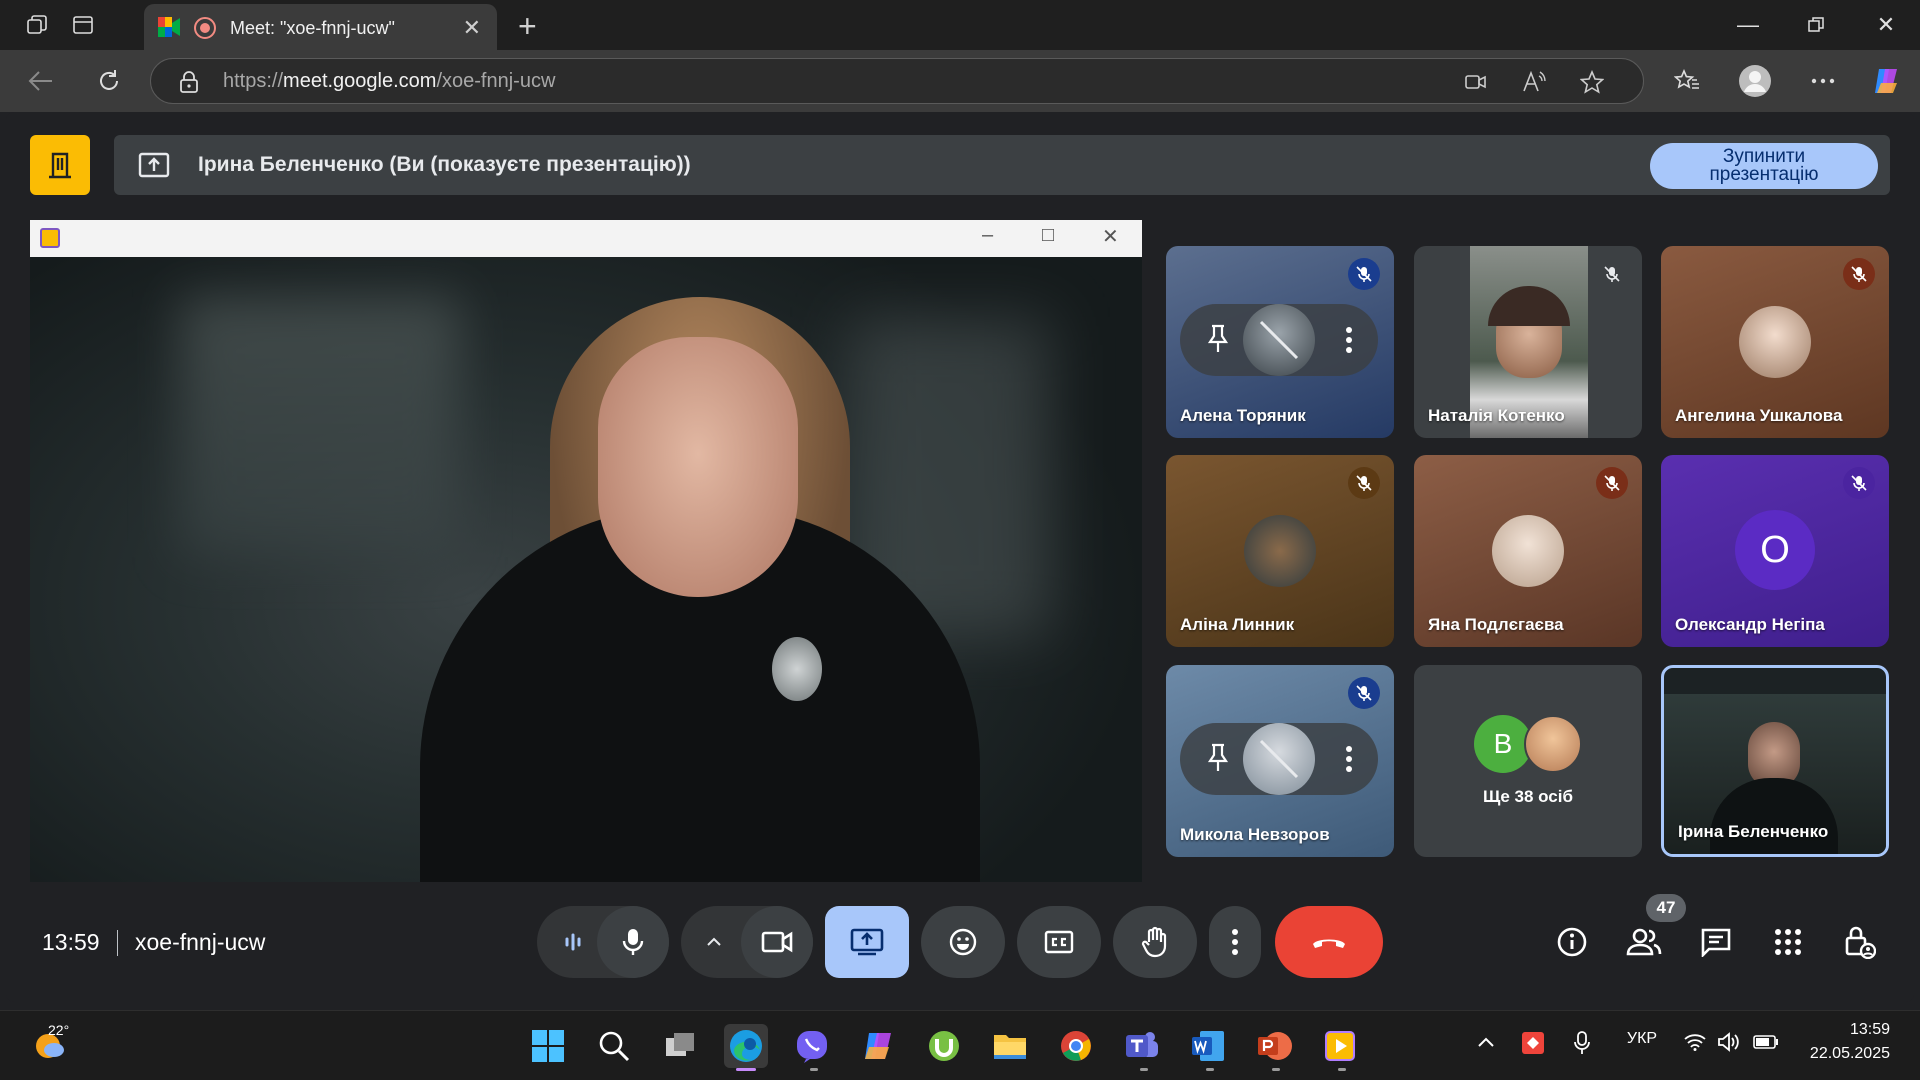 This screenshot has height=1080, width=1920. What do you see at coordinates (60, 165) in the screenshot?
I see `door-icon` at bounding box center [60, 165].